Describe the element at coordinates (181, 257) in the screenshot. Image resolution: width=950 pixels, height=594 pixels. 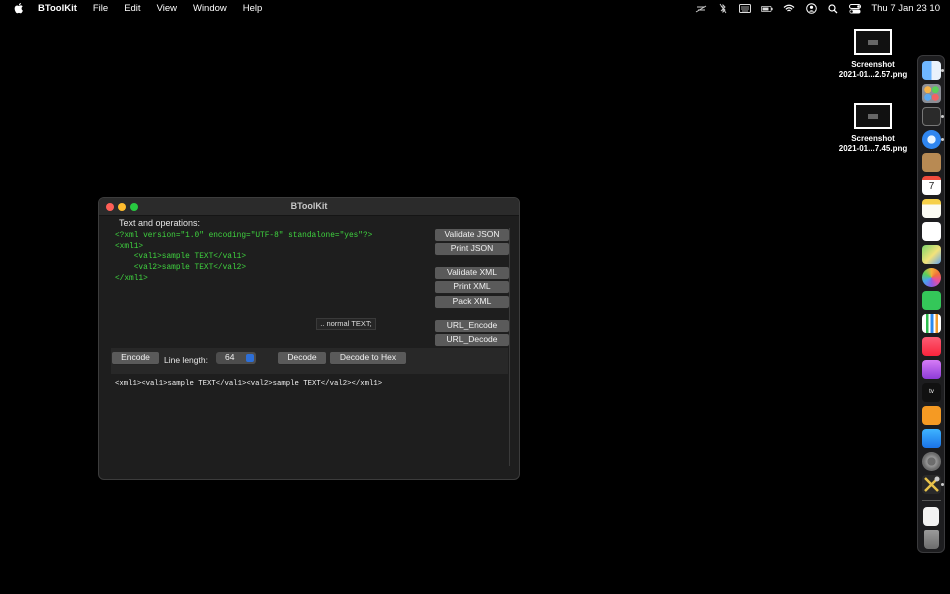
I see `input-line: <val1>sample TEXT</val1>` at that location.